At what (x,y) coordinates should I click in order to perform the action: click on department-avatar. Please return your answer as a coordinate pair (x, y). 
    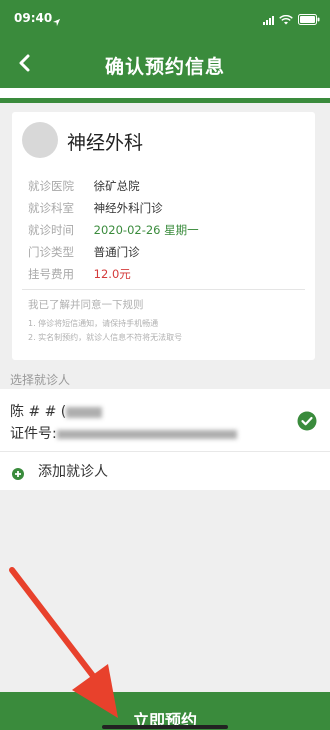
    Looking at the image, I should click on (40, 140).